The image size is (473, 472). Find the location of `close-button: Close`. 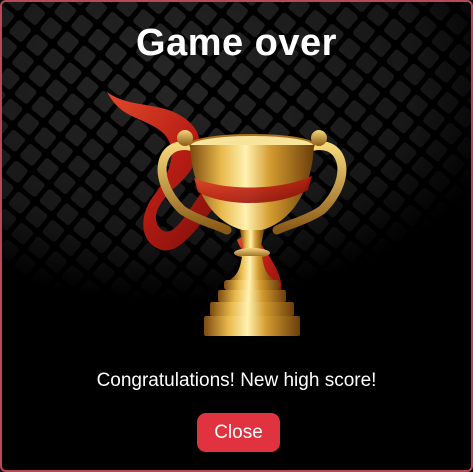

close-button: Close is located at coordinates (238, 432).